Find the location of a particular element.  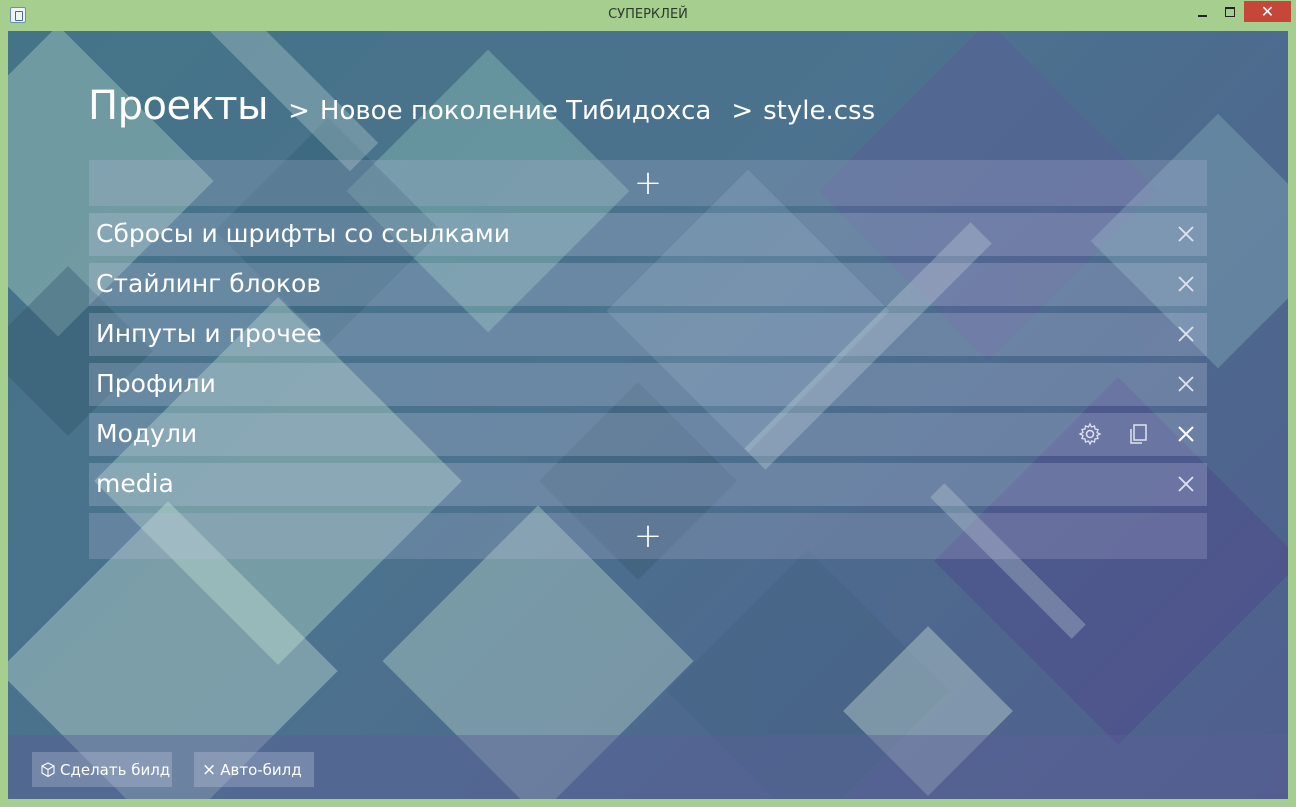

list-item: Инпуты и прочее is located at coordinates (648, 334).